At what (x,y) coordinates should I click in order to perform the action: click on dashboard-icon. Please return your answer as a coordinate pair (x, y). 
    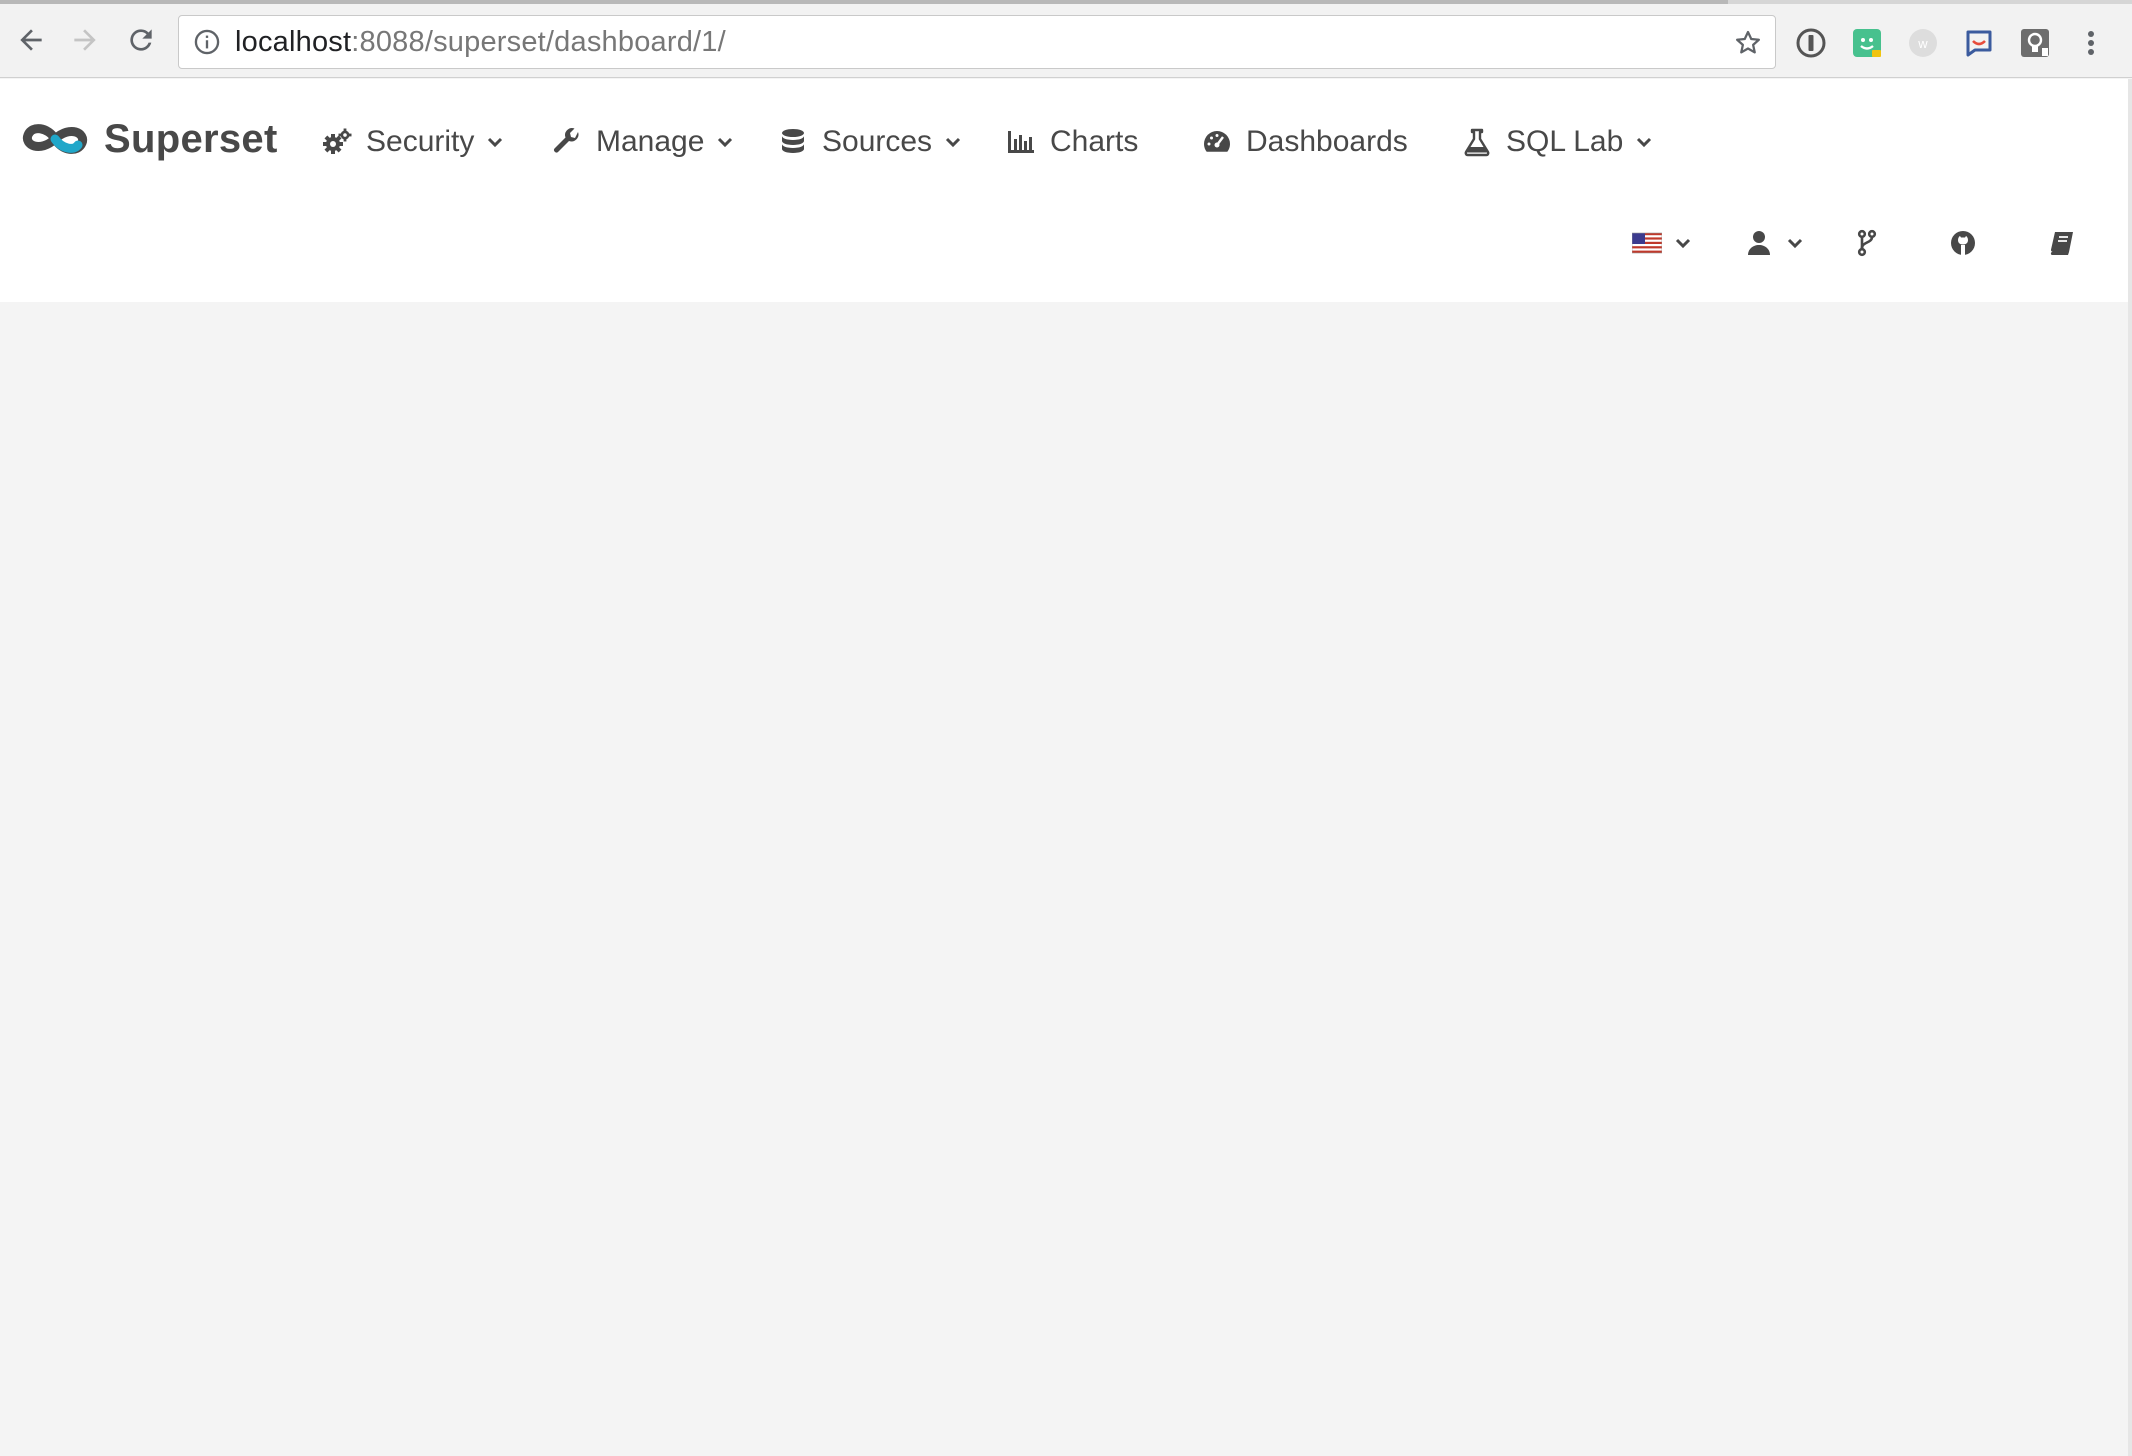
    Looking at the image, I should click on (1217, 141).